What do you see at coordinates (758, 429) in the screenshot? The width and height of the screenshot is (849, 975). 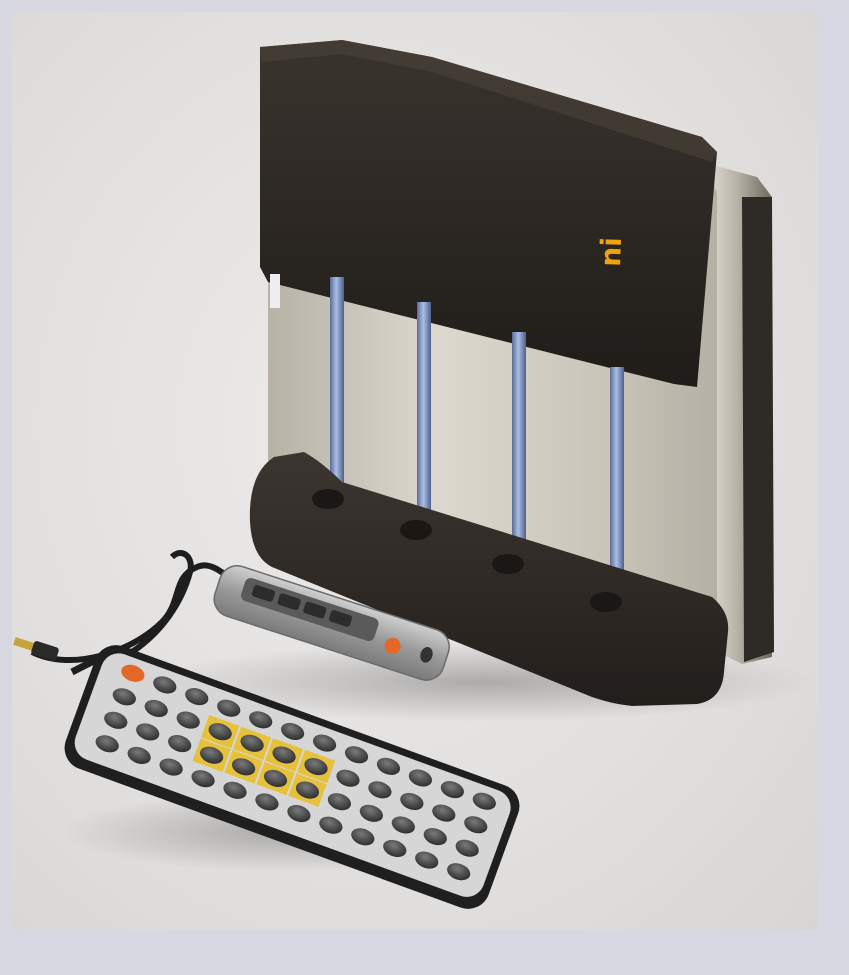 I see `device-side-dark` at bounding box center [758, 429].